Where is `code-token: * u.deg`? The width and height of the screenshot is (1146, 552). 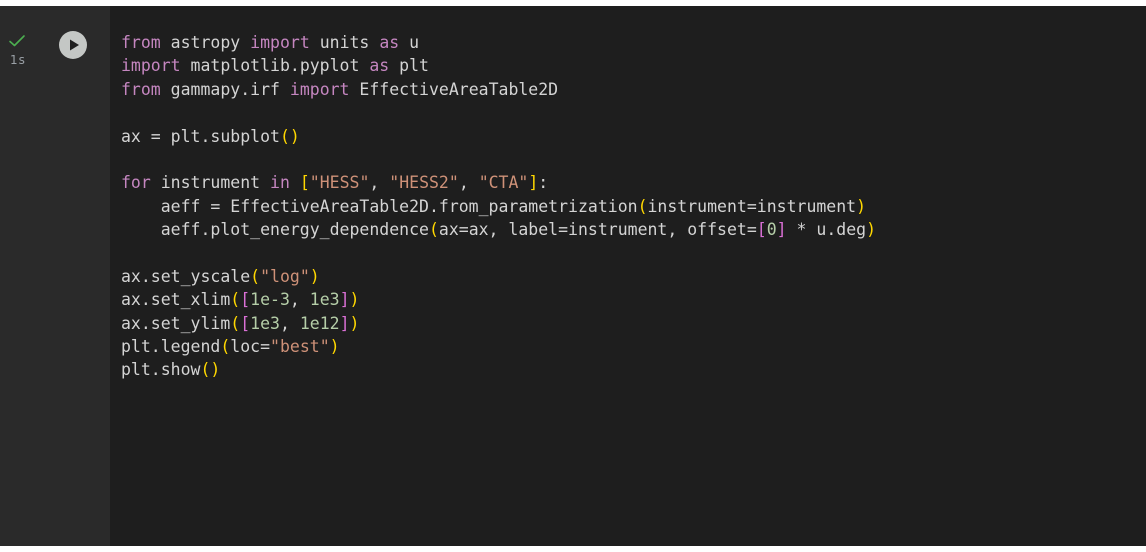
code-token: * u.deg is located at coordinates (826, 230).